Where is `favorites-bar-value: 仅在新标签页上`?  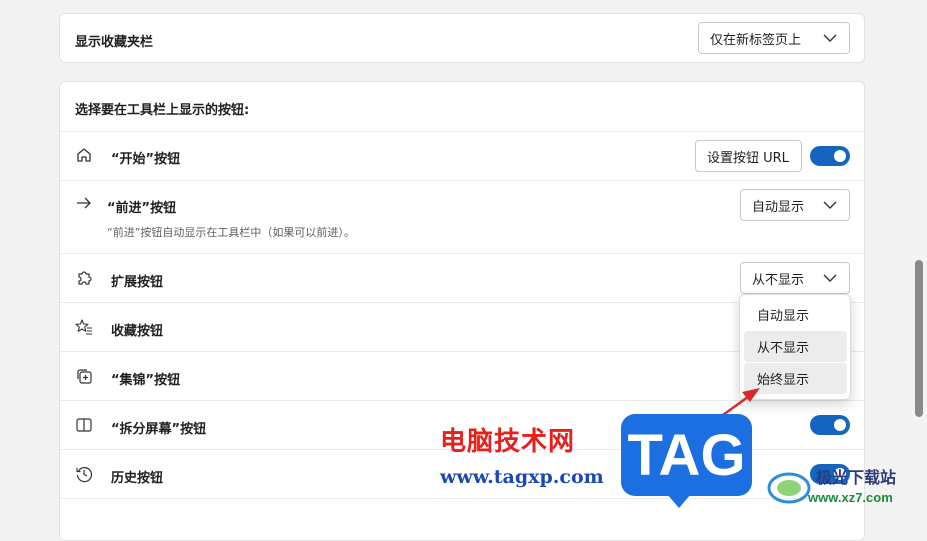 favorites-bar-value: 仅在新标签页上 is located at coordinates (756, 40).